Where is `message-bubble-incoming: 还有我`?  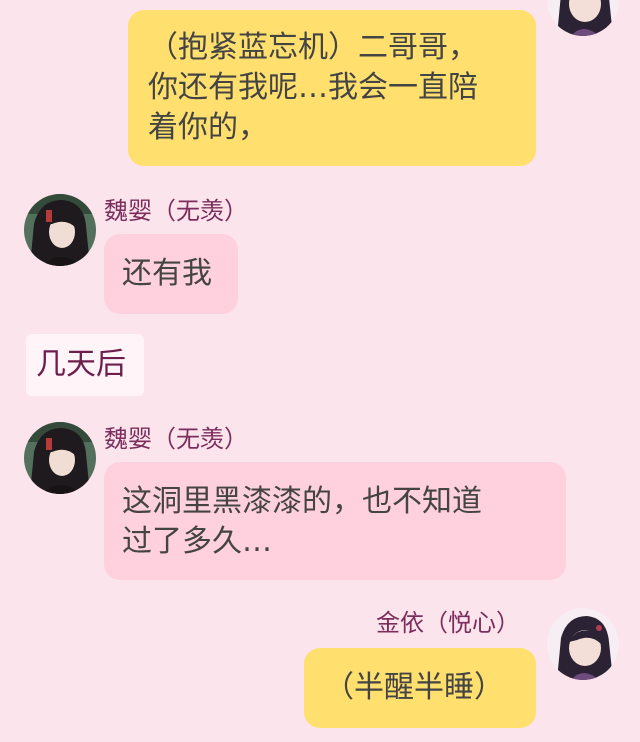
message-bubble-incoming: 还有我 is located at coordinates (171, 274).